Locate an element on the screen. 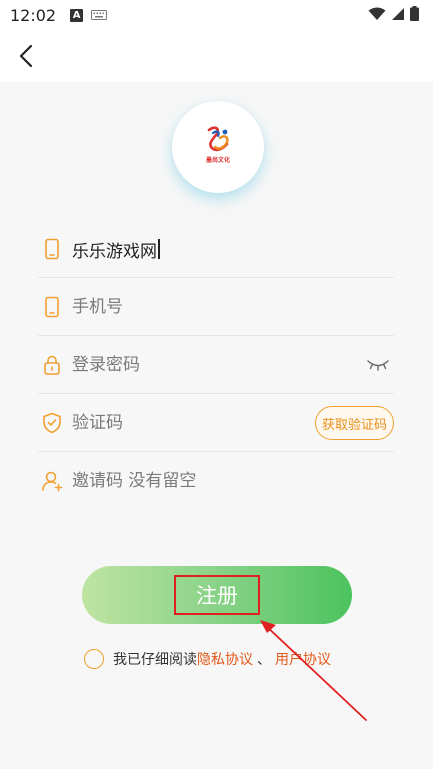 Image resolution: width=433 pixels, height=769 pixels. phone-row is located at coordinates (216, 307).